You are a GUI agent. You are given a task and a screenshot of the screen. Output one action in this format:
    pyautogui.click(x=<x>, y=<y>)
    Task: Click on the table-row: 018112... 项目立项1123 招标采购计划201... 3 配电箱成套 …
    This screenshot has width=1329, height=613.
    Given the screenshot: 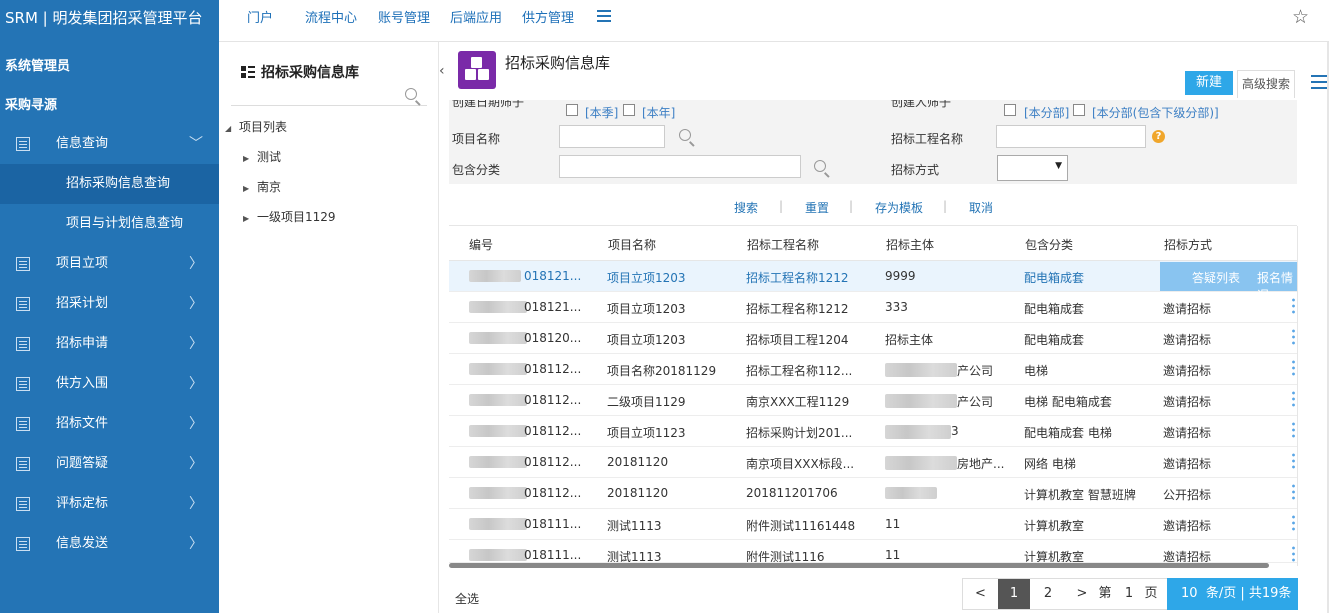 What is the action you would take?
    pyautogui.click(x=873, y=431)
    